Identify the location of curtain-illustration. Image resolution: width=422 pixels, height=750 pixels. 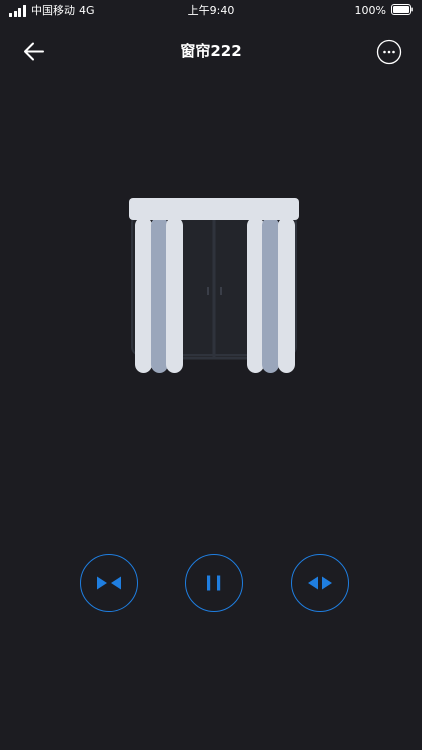
(214, 286).